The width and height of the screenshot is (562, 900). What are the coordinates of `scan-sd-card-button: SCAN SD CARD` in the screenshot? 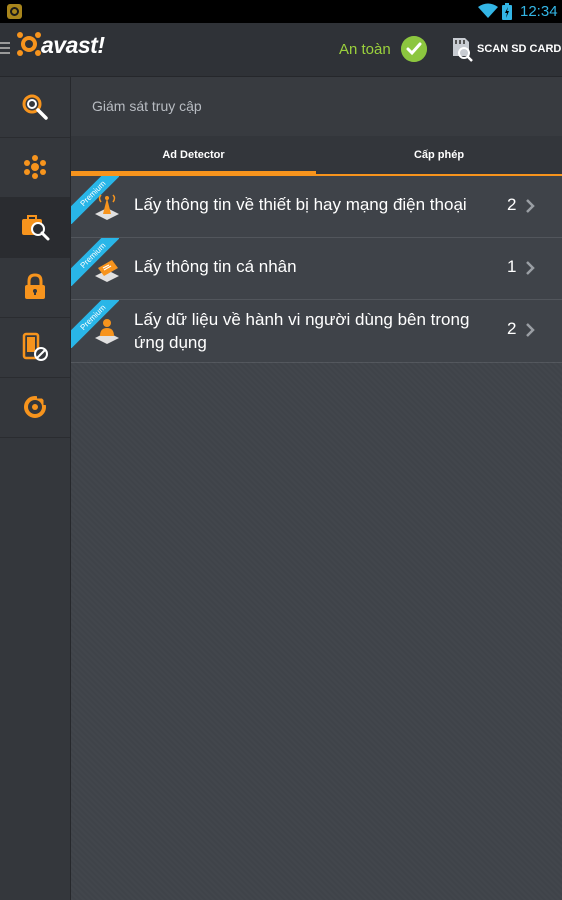 It's located at (519, 49).